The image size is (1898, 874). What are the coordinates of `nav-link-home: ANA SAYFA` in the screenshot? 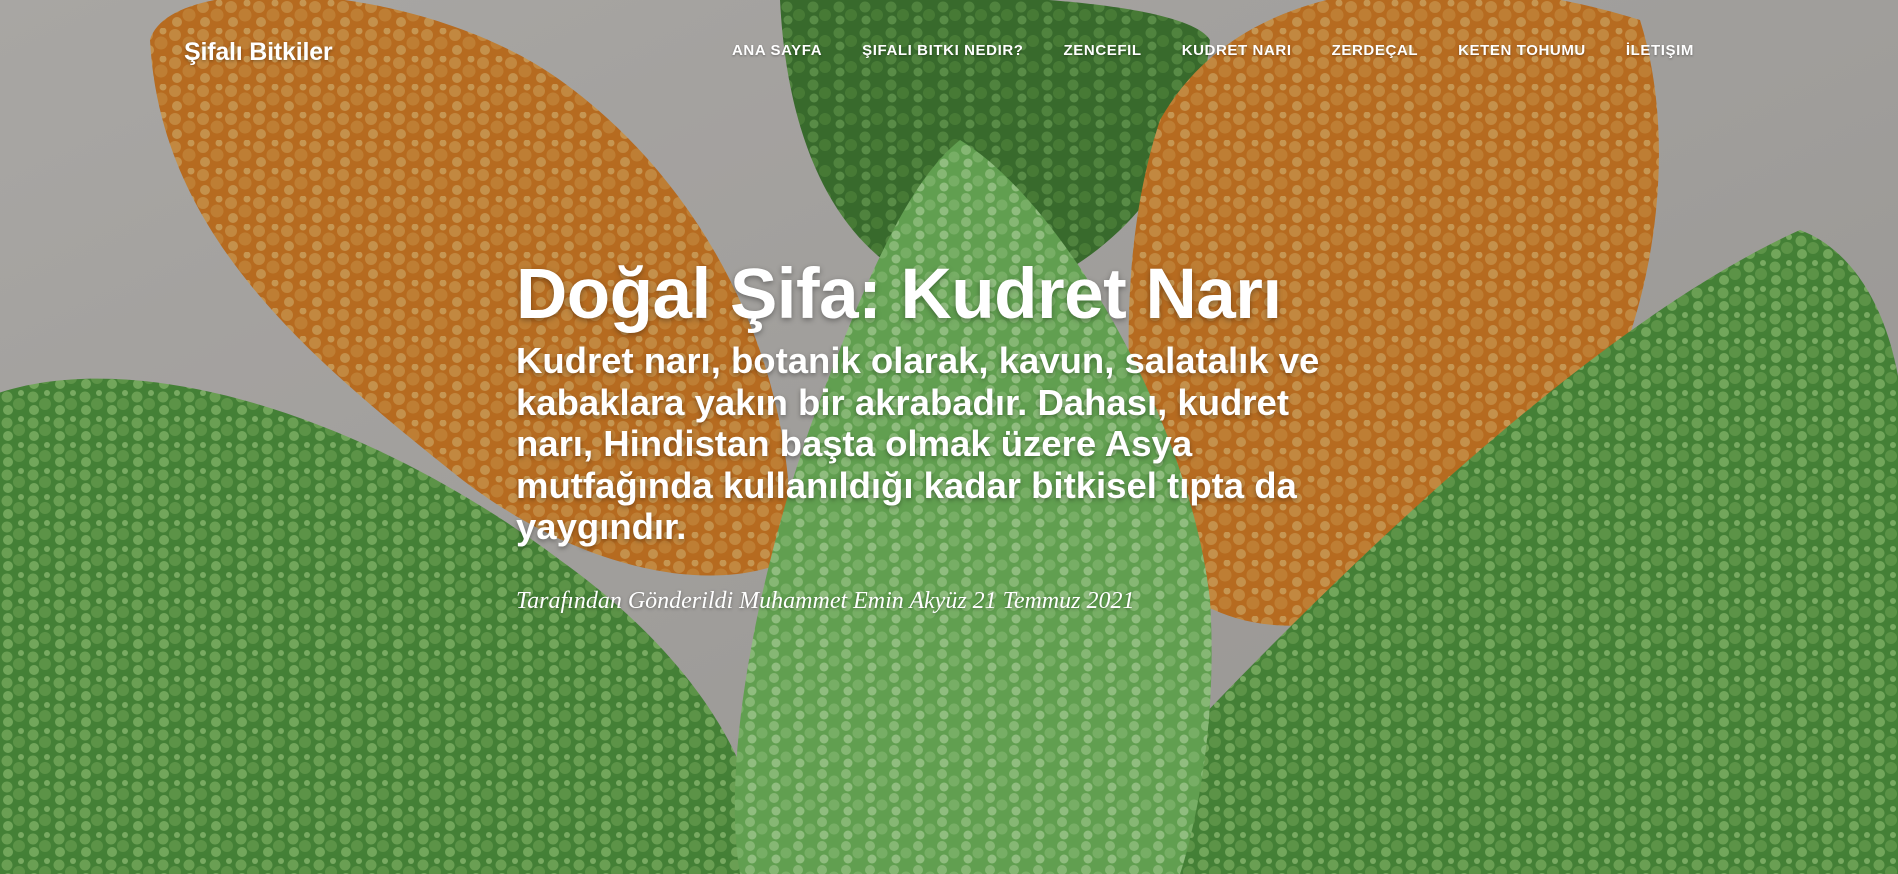 It's located at (777, 50).